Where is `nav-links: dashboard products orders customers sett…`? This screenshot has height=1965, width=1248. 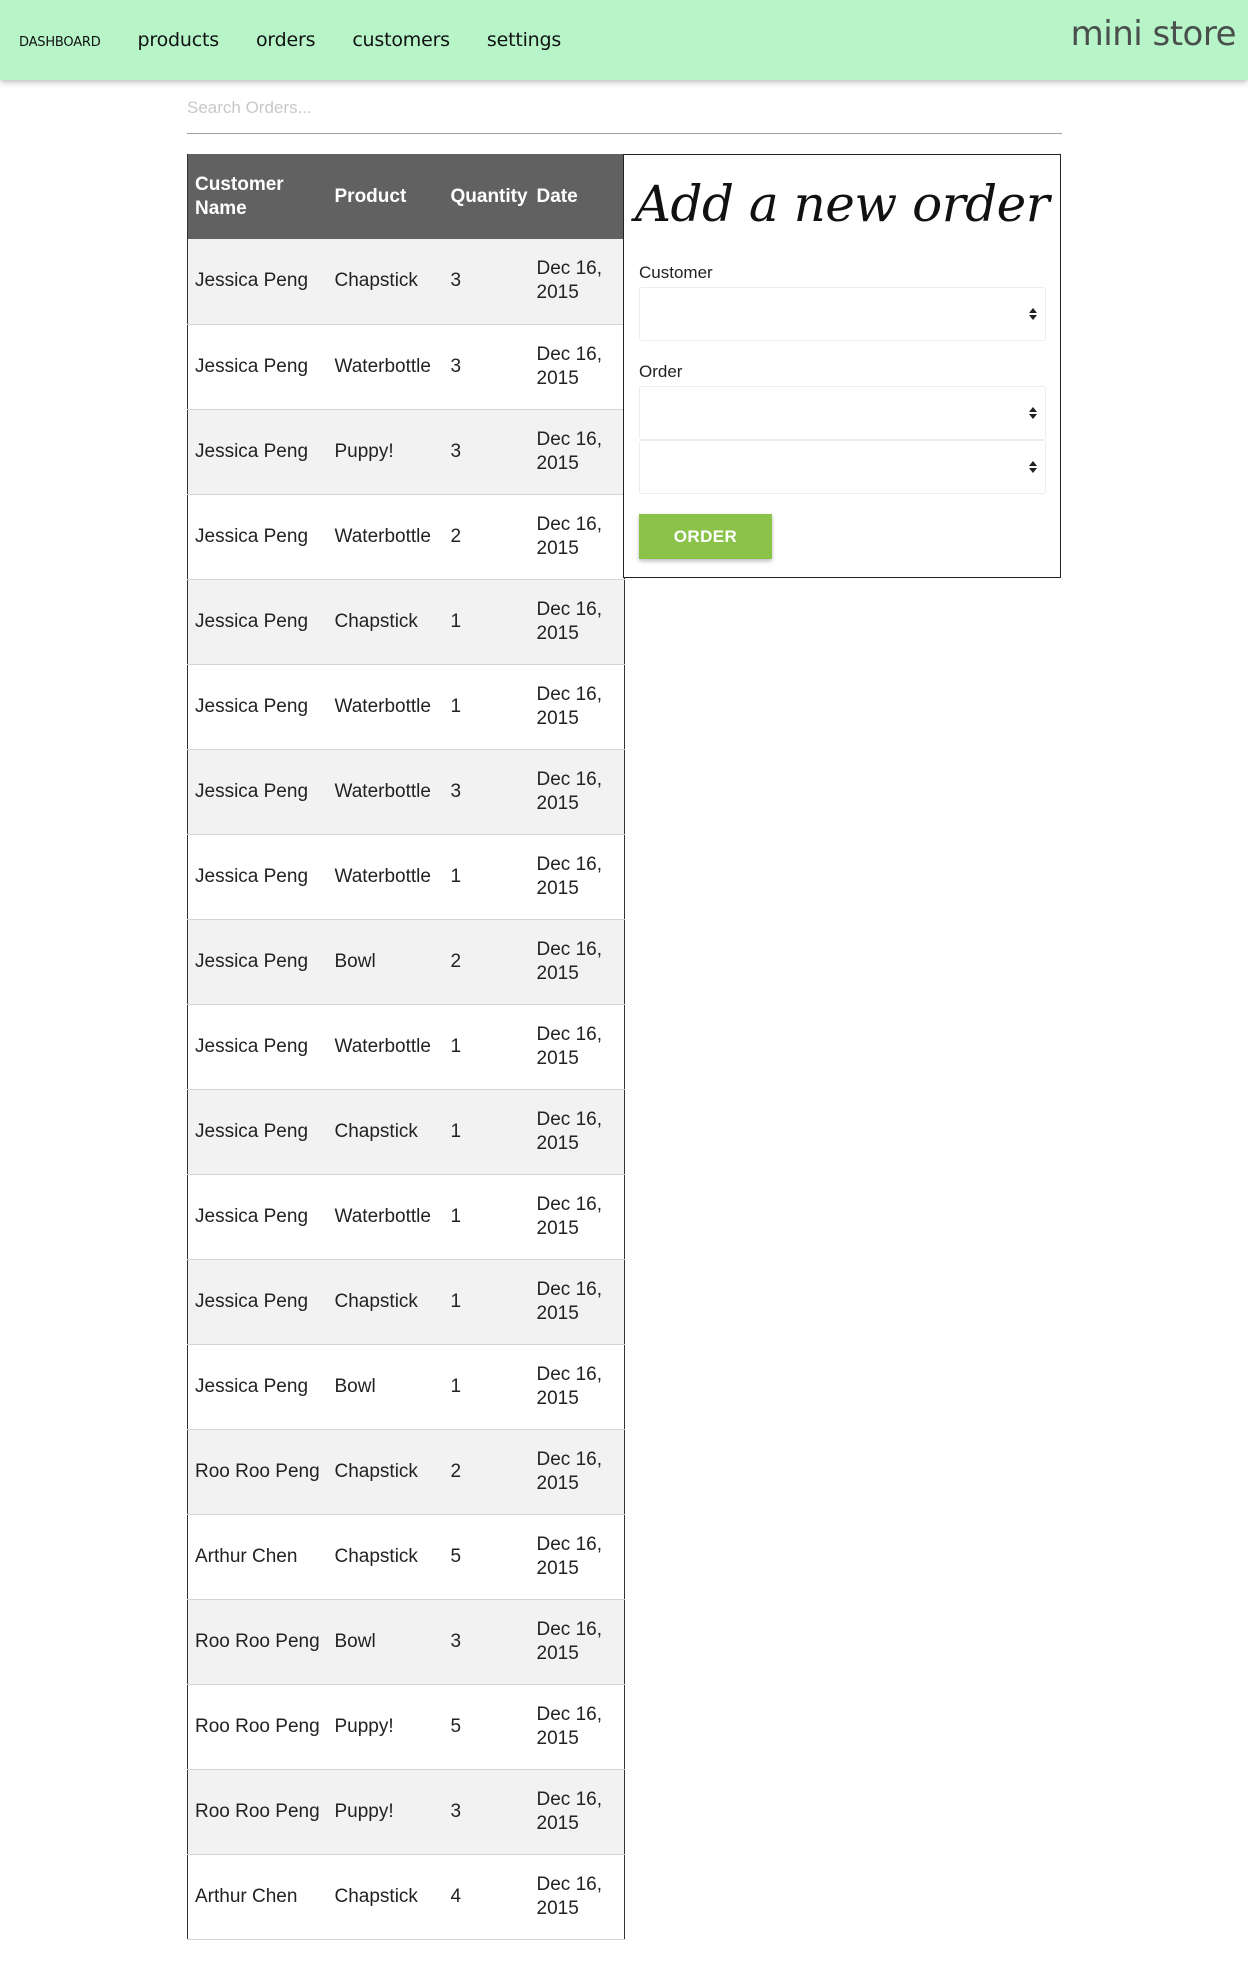
nav-links: dashboard products orders customers sett… is located at coordinates (308, 40).